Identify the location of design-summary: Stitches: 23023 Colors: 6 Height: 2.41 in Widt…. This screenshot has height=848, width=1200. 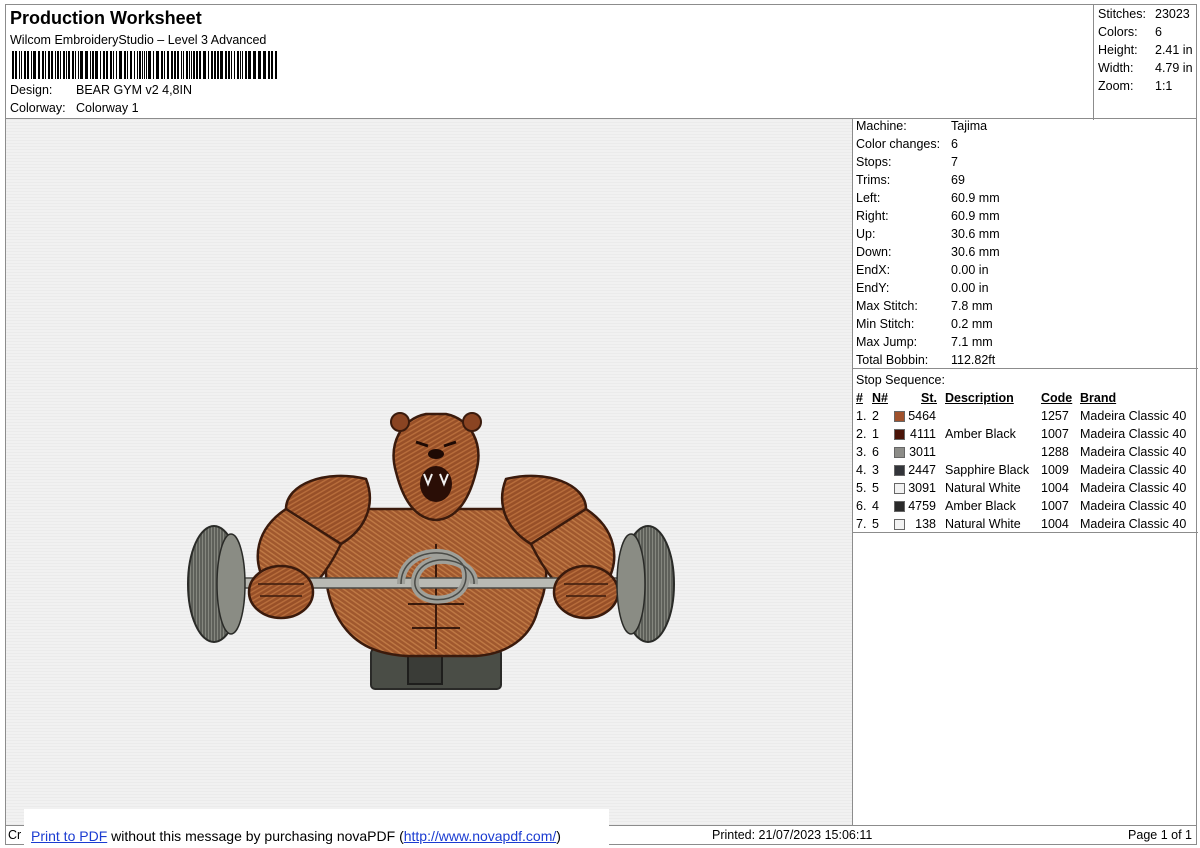
(1146, 62).